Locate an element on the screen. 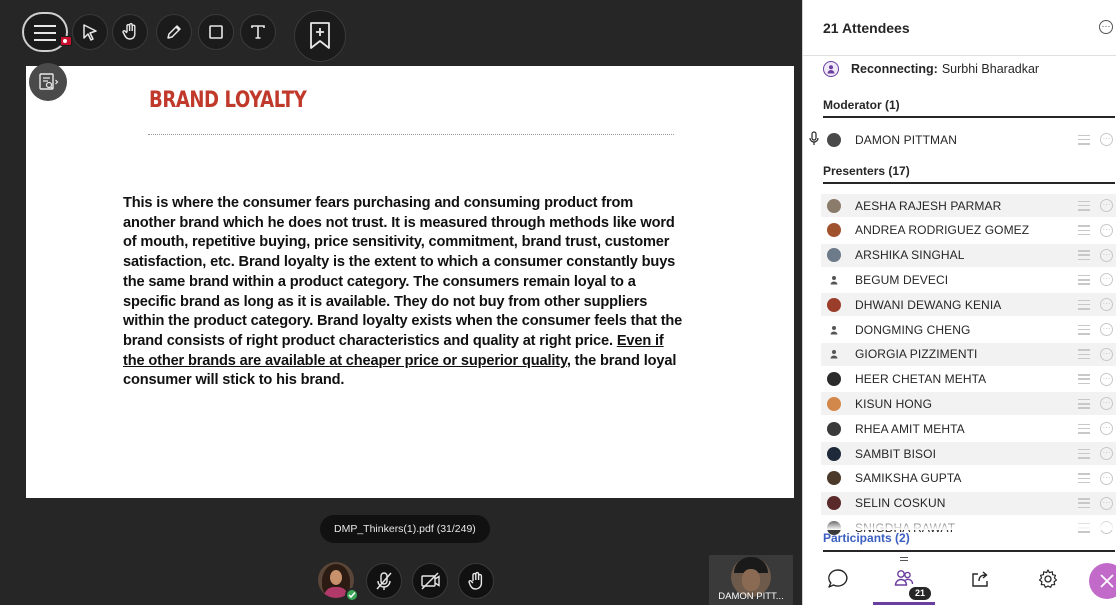 The height and width of the screenshot is (605, 1116). shape-icon is located at coordinates (216, 32).